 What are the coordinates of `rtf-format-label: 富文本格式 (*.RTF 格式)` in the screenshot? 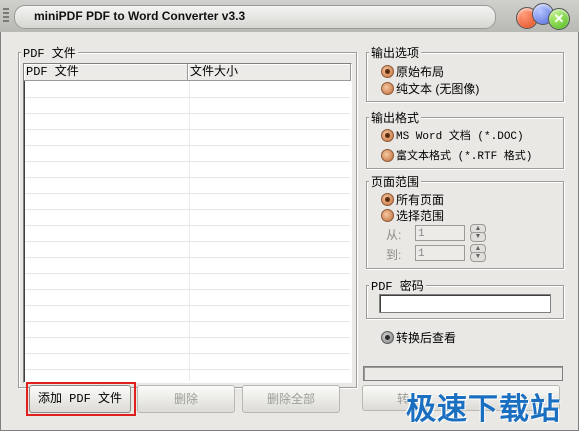 It's located at (464, 155).